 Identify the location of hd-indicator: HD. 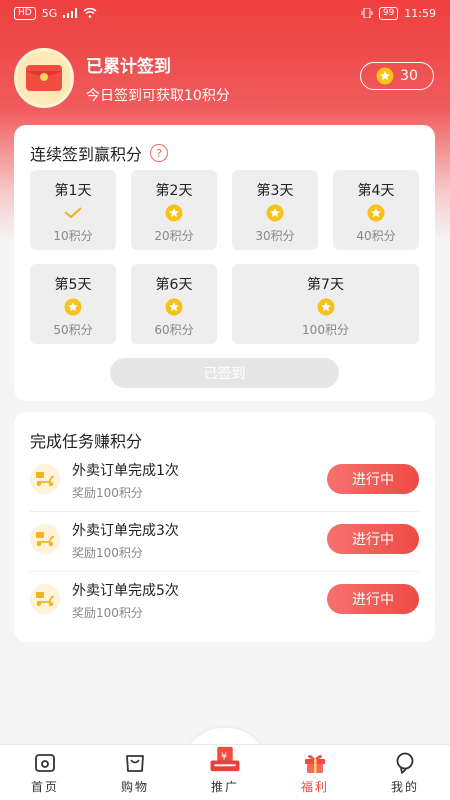
(25, 13).